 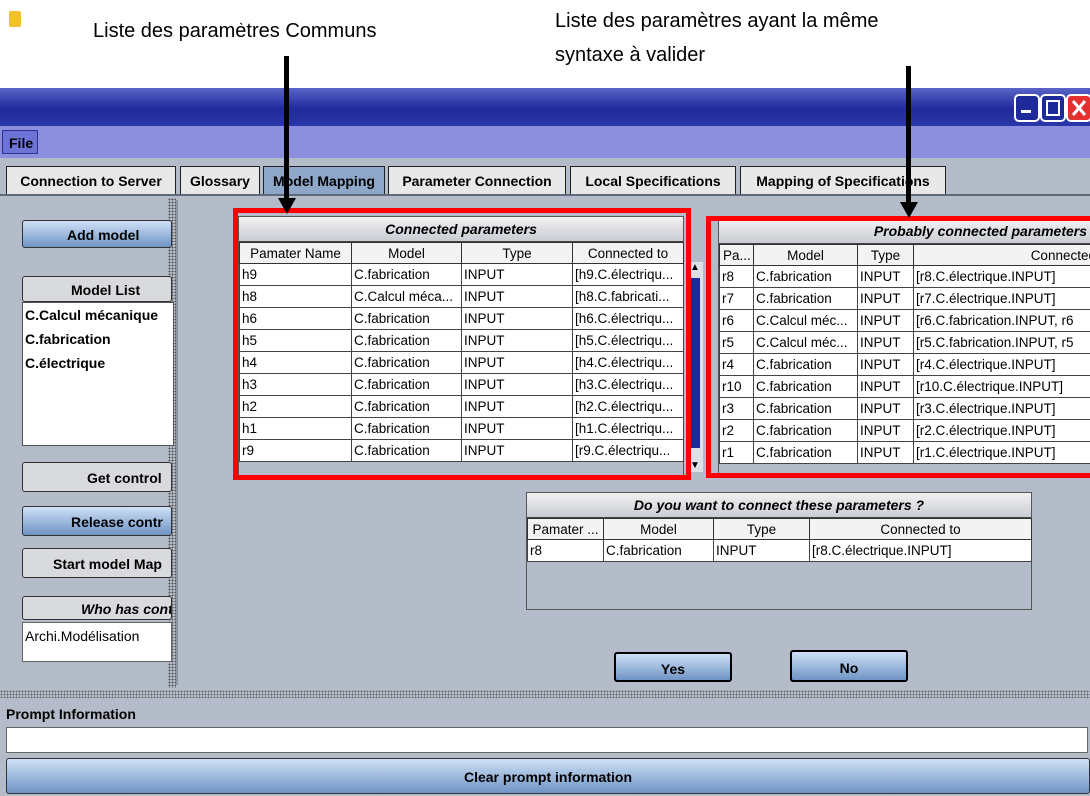 I want to click on table-cell: [r8.C.électrique.INPUT], so click(x=920, y=550).